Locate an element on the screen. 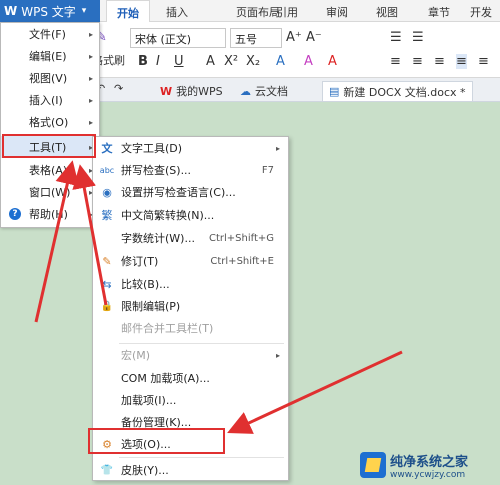 The width and height of the screenshot is (500, 485). submenu-item-label: 邮件合并工具栏(T) is located at coordinates (167, 328).